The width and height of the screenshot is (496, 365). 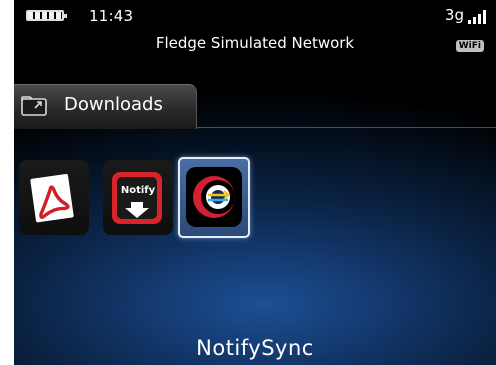 I want to click on signal-bars-icon, so click(x=477, y=17).